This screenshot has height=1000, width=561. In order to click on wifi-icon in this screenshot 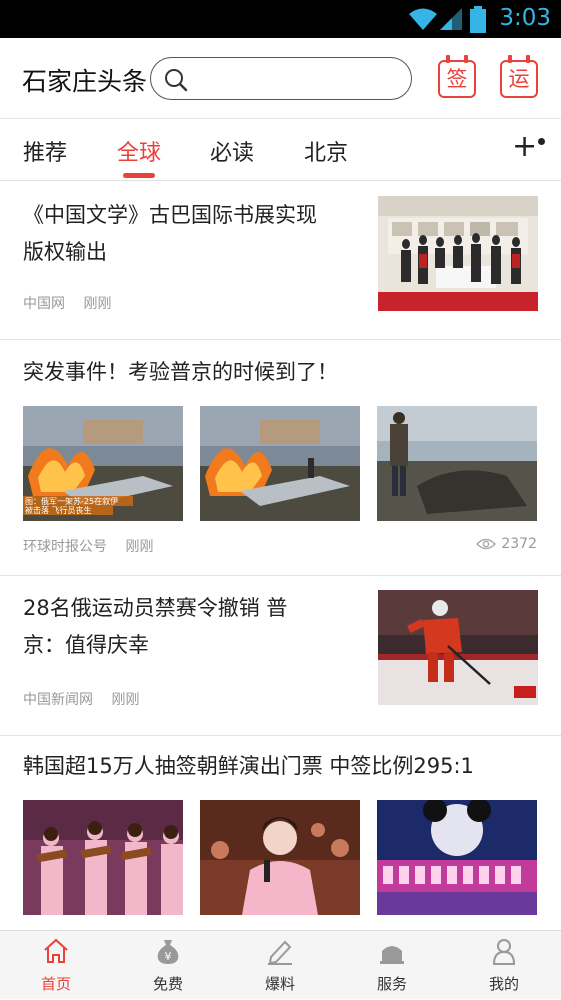, I will do `click(423, 19)`.